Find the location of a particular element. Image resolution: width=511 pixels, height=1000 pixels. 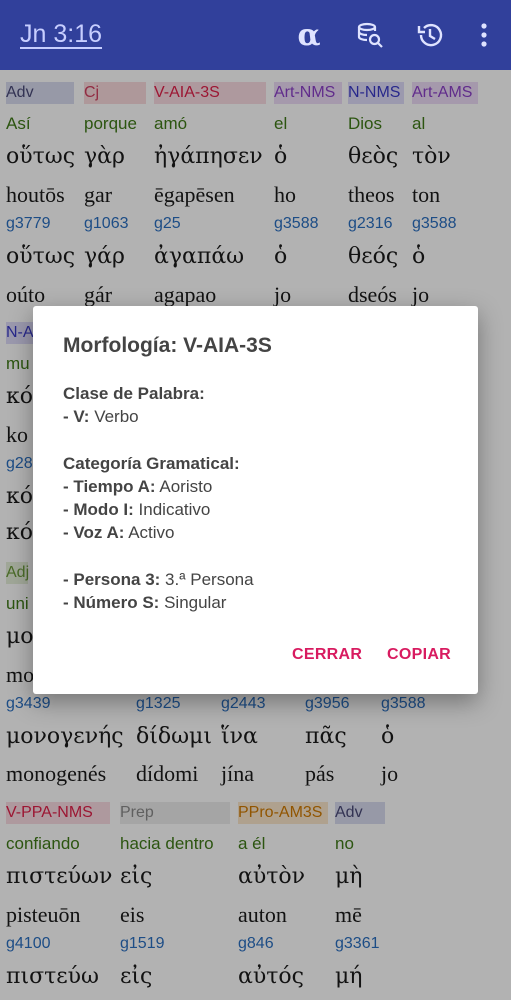

field-key: - Número S: is located at coordinates (111, 603).